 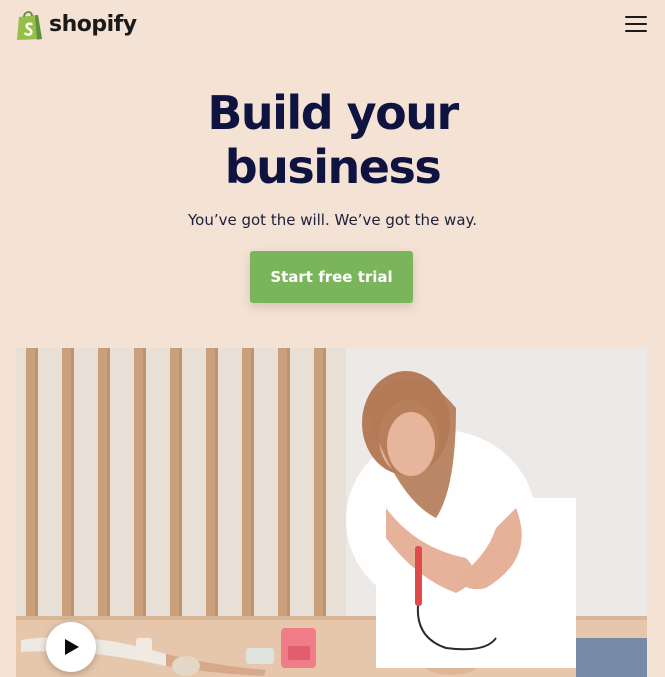 I want to click on hamburger-menu-icon, so click(x=636, y=24).